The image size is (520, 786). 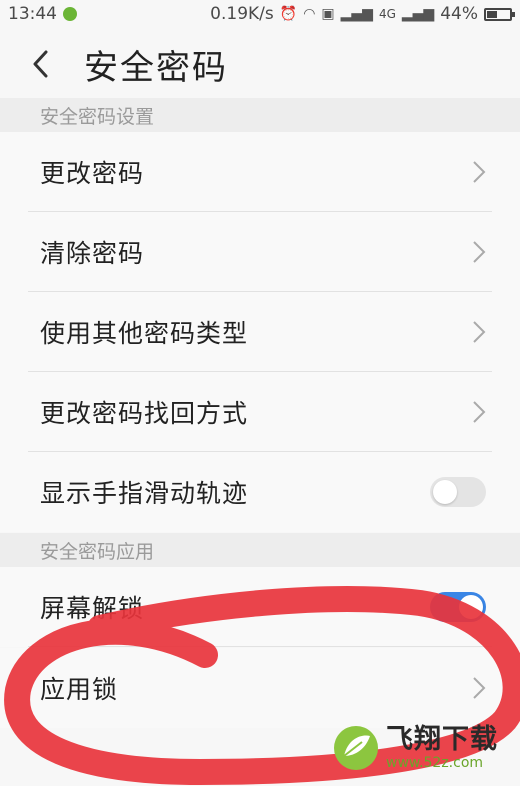 I want to click on back-arrow-icon, so click(x=40, y=64).